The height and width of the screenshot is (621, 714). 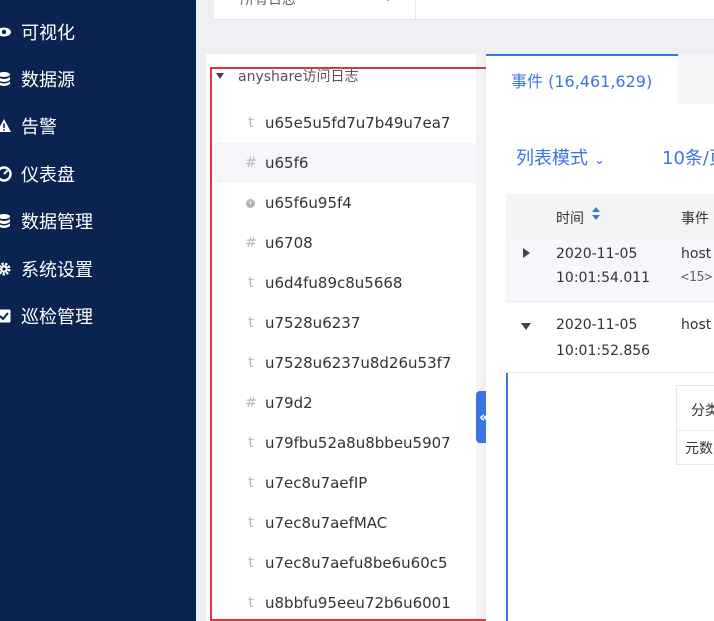 What do you see at coordinates (582, 79) in the screenshot?
I see `tab-events: 事件 (16,461,629)` at bounding box center [582, 79].